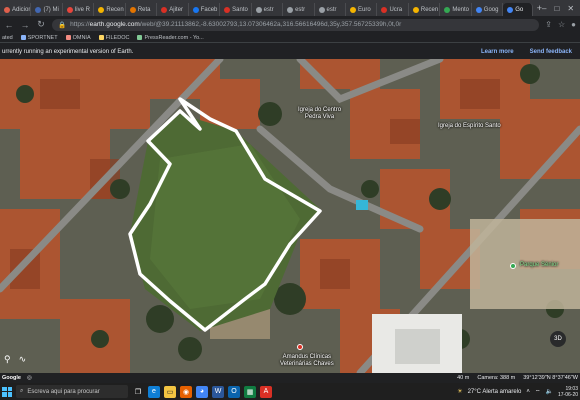 Image resolution: width=580 pixels, height=400 pixels. What do you see at coordinates (461, 9) in the screenshot?
I see `tab-label: Mento` at bounding box center [461, 9].